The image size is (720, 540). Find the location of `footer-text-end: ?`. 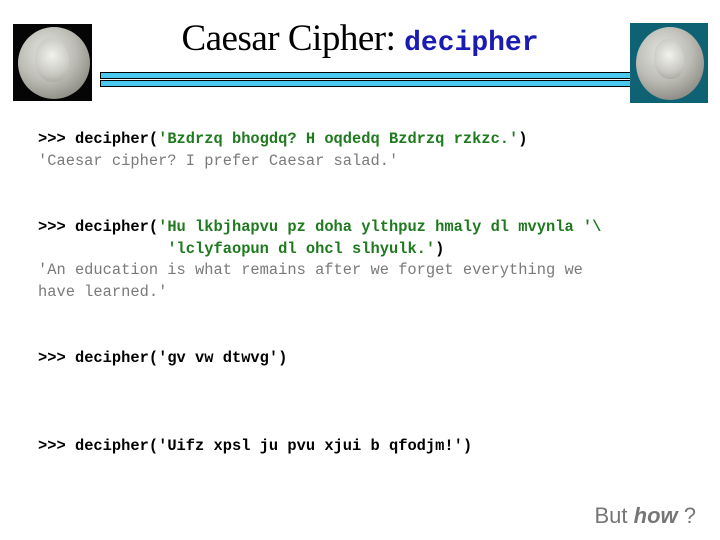

footer-text-end: ? is located at coordinates (686, 515).